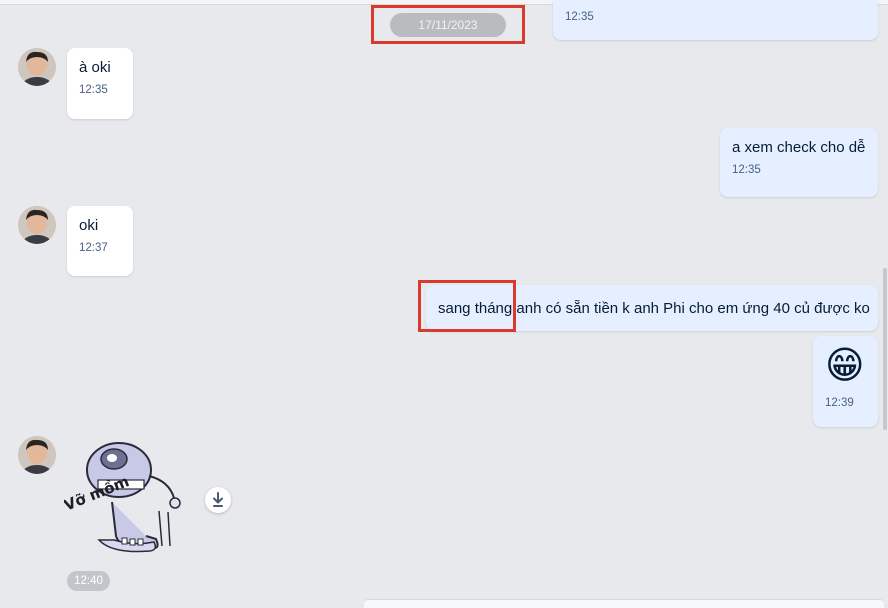  I want to click on grin-emoji: 😁, so click(845, 366).